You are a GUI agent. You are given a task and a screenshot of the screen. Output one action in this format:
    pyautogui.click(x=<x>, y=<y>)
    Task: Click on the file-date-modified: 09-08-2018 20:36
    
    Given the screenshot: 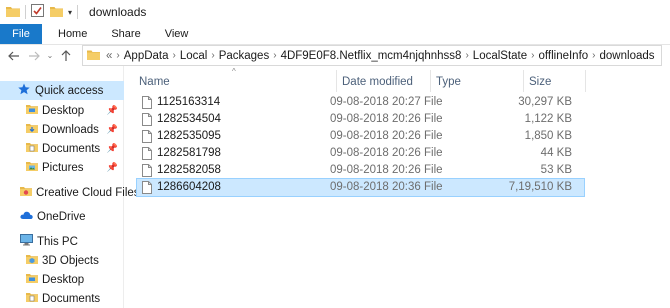 What is the action you would take?
    pyautogui.click(x=375, y=187)
    